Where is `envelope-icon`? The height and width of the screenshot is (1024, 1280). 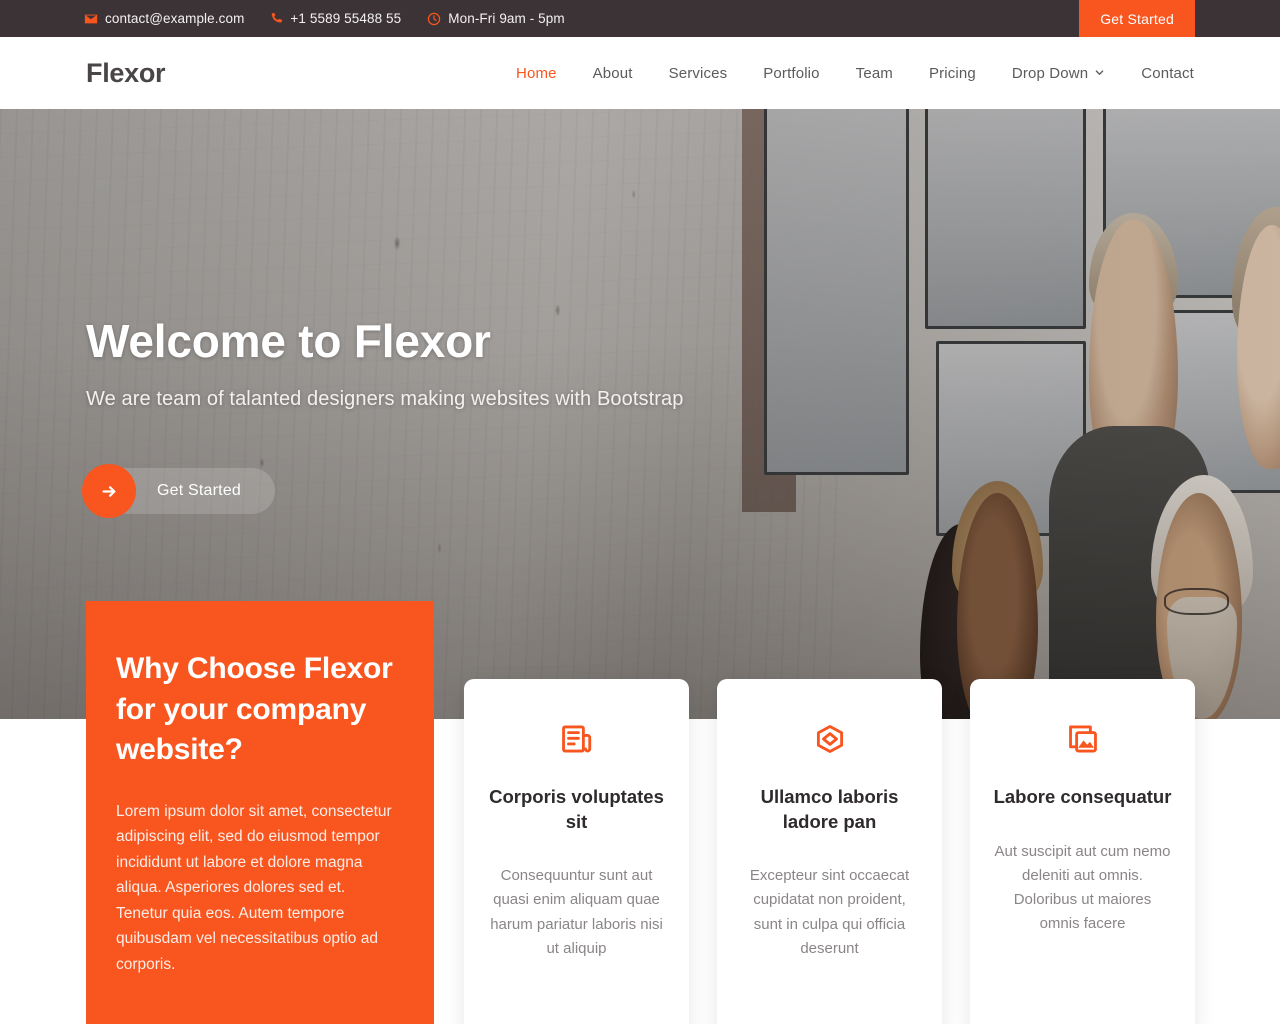
envelope-icon is located at coordinates (91, 19).